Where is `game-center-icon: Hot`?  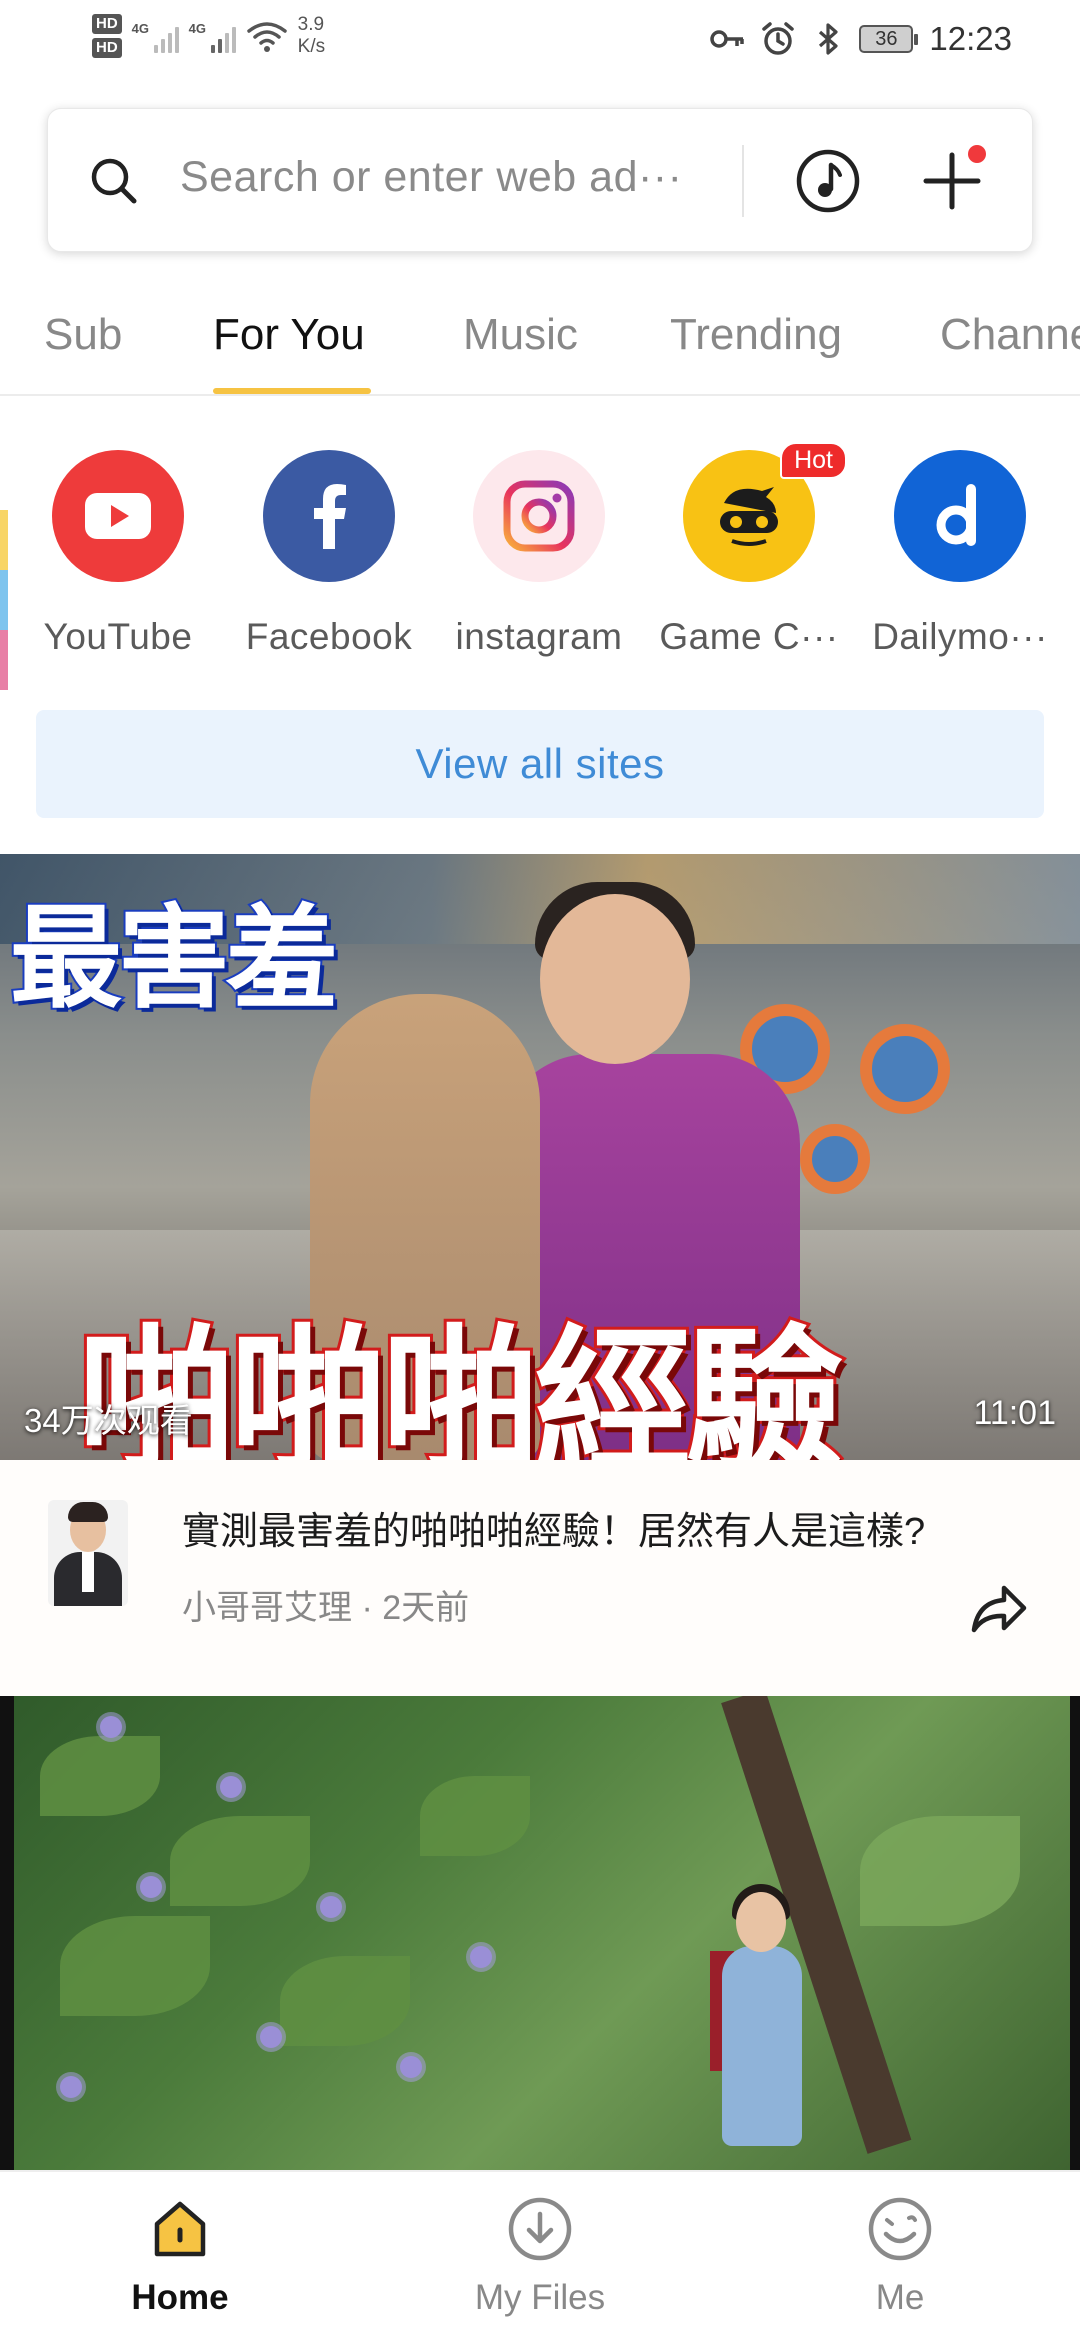
game-center-icon: Hot is located at coordinates (765, 512).